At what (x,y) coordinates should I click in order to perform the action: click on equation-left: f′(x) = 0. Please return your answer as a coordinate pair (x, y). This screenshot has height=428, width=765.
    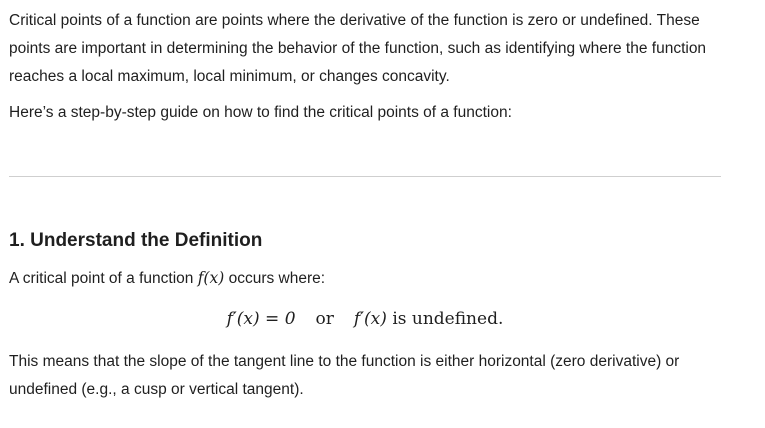
    Looking at the image, I should click on (261, 319).